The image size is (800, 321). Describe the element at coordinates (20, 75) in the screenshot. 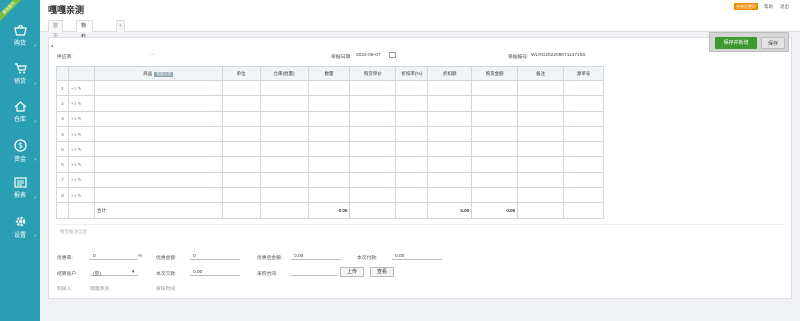

I see `sidebar-item-sales: 销货 ›` at that location.